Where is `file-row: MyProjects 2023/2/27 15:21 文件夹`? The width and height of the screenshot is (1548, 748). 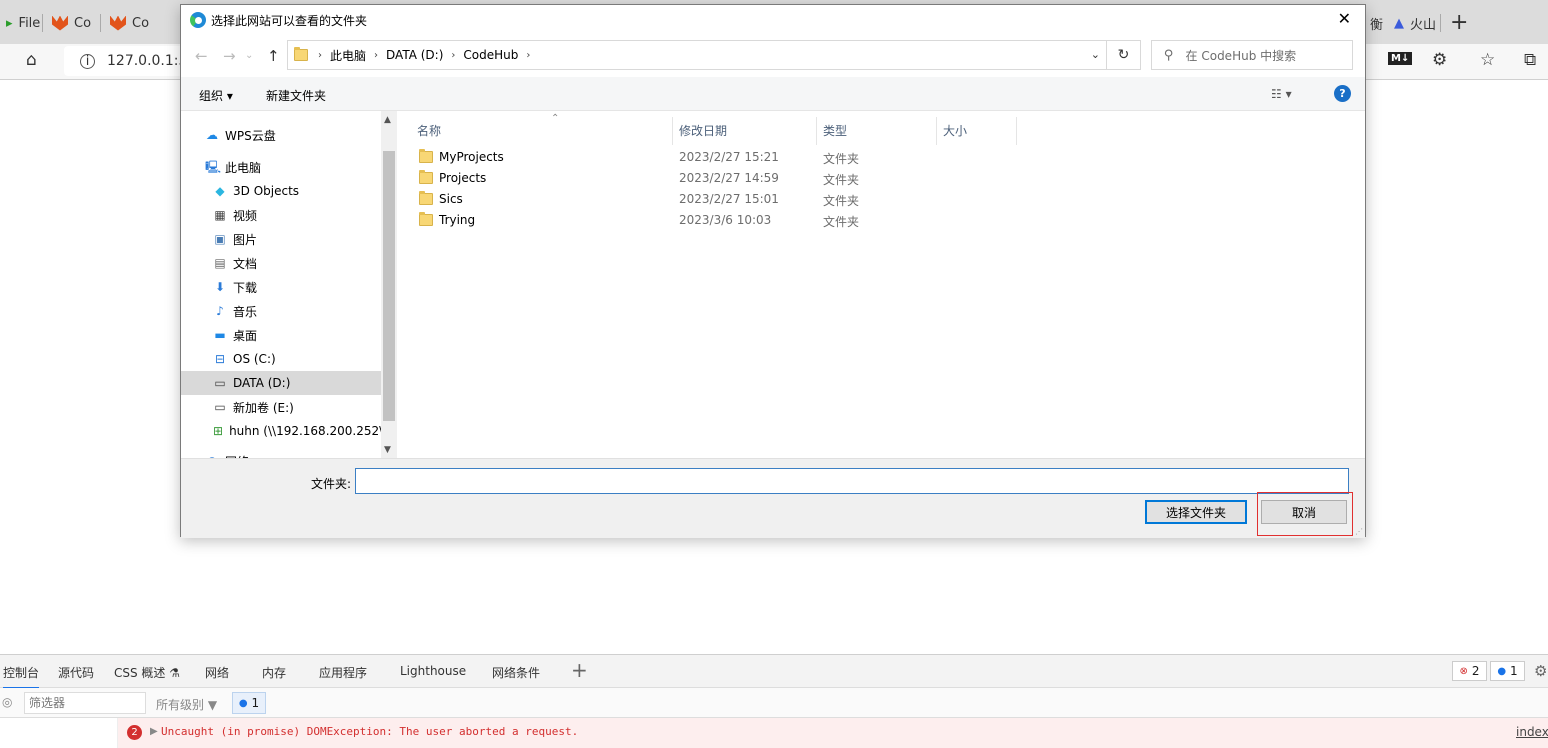
file-row: MyProjects 2023/2/27 15:21 文件夹 is located at coordinates (887, 157).